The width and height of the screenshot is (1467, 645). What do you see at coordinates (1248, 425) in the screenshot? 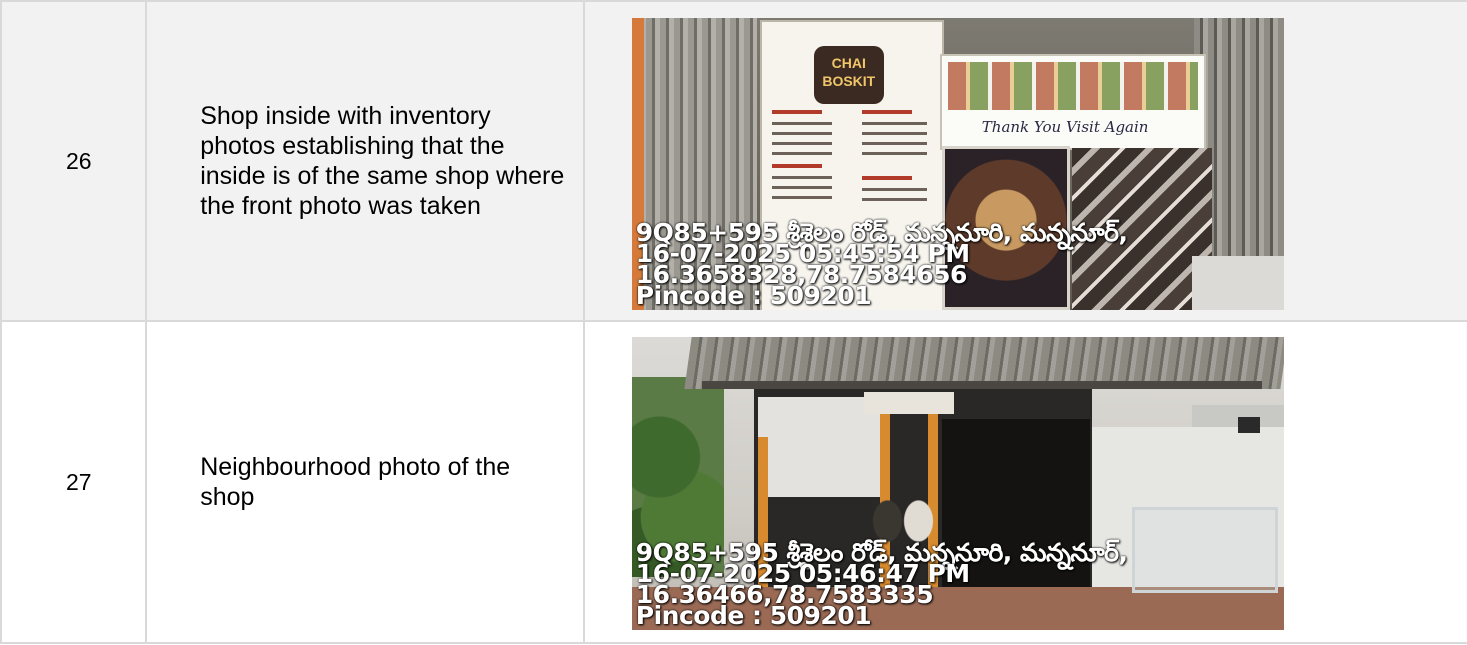
I see `flood-light` at bounding box center [1248, 425].